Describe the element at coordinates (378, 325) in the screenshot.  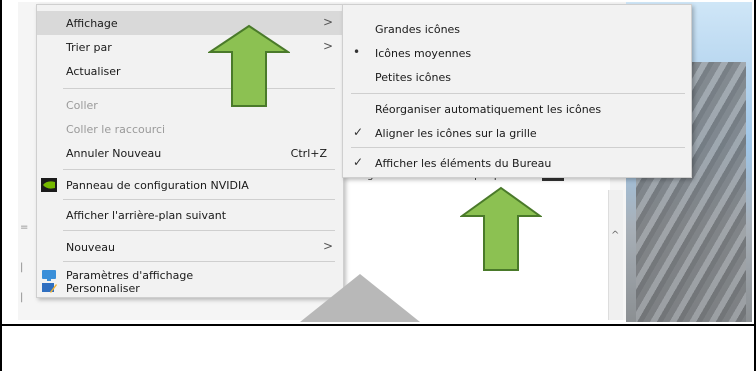
I see `figure-divider` at that location.